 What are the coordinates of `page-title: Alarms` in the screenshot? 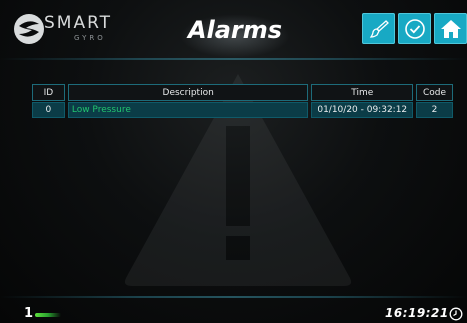 It's located at (235, 30).